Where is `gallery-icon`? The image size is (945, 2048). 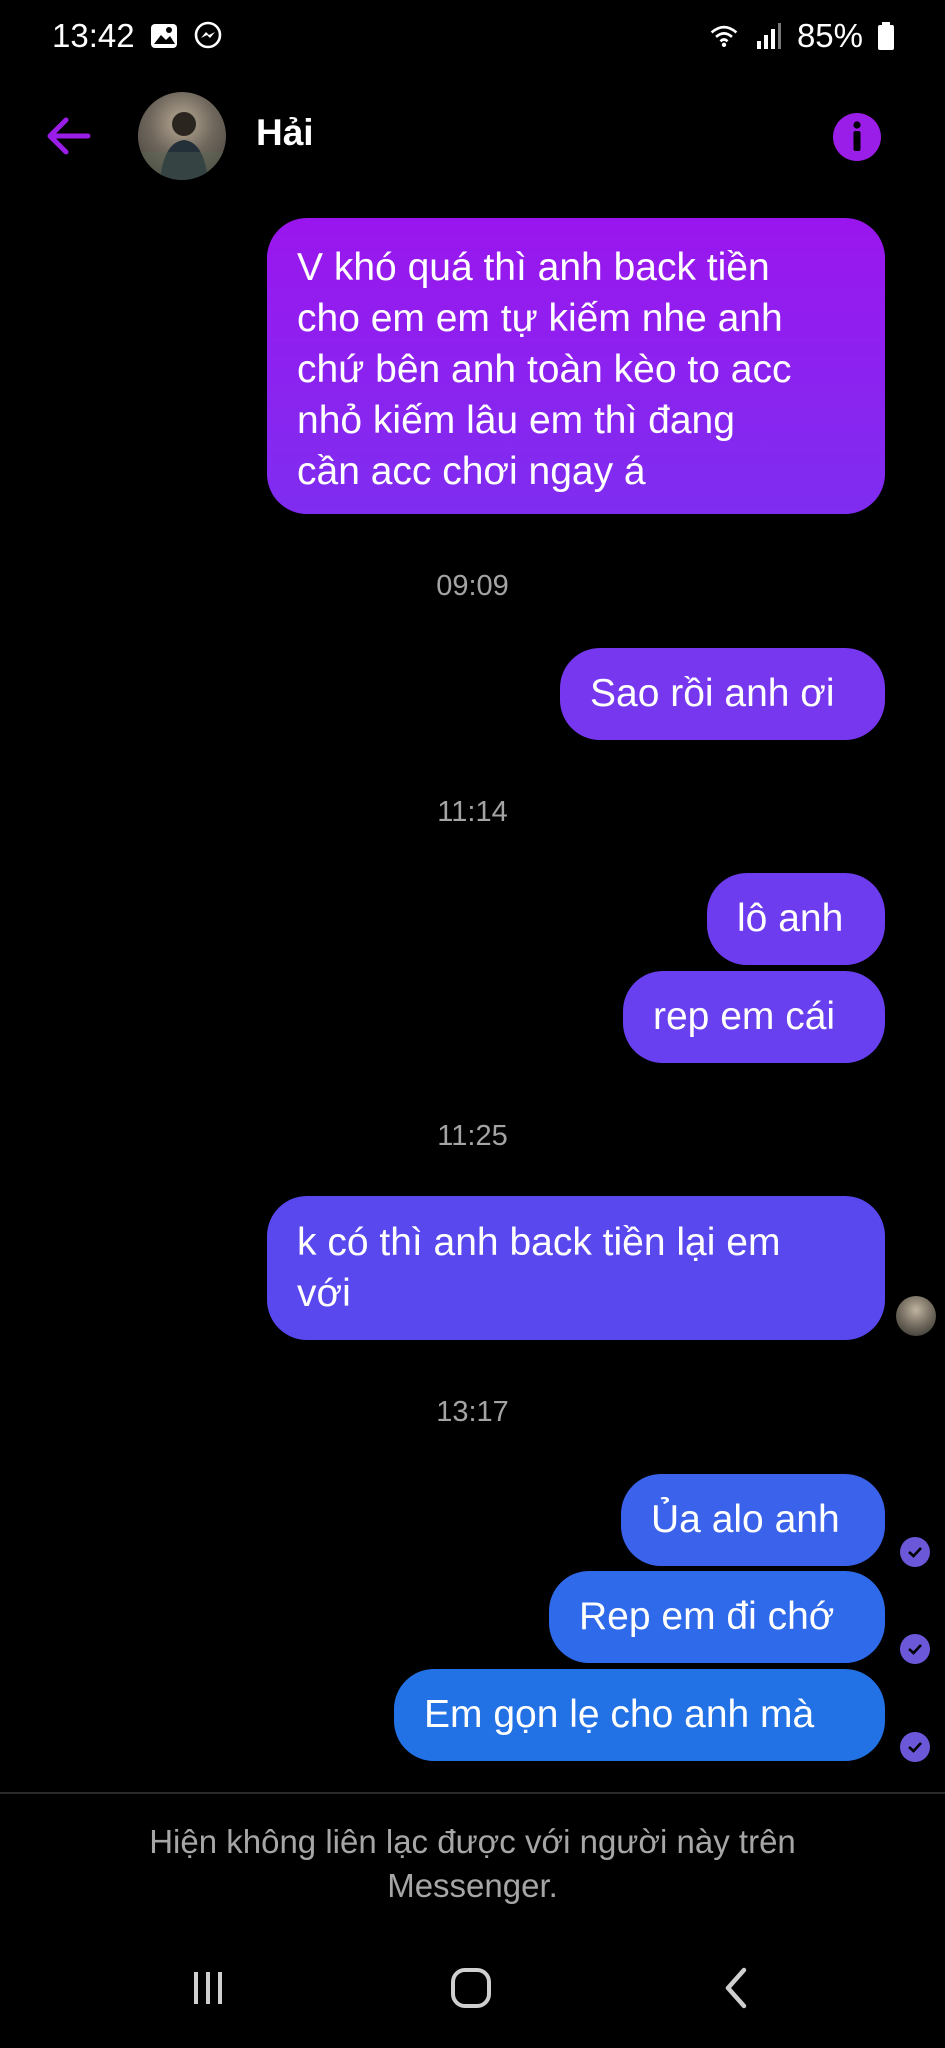
gallery-icon is located at coordinates (164, 36).